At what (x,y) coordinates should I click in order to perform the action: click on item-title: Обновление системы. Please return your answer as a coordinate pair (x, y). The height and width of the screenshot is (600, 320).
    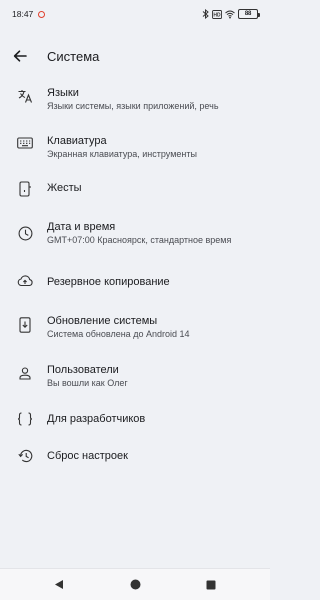
    Looking at the image, I should click on (102, 321).